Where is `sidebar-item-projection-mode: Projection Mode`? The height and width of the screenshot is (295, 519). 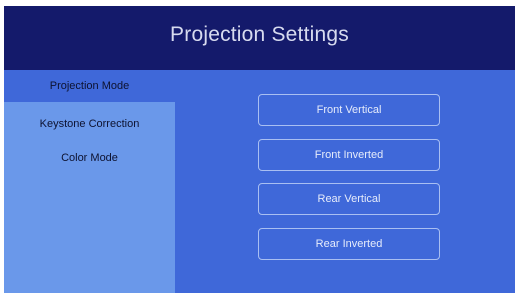
sidebar-item-projection-mode: Projection Mode is located at coordinates (89, 86).